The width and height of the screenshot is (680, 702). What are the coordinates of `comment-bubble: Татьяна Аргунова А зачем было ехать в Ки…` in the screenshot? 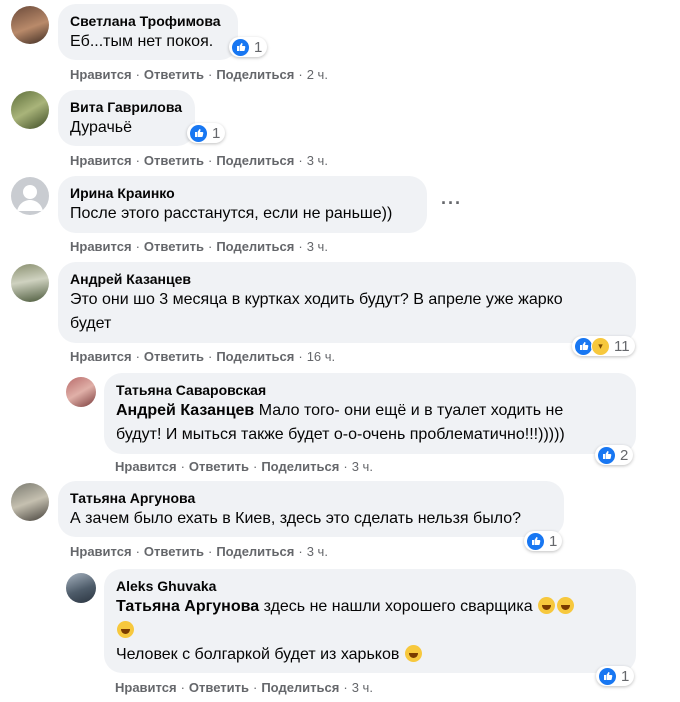 It's located at (311, 509).